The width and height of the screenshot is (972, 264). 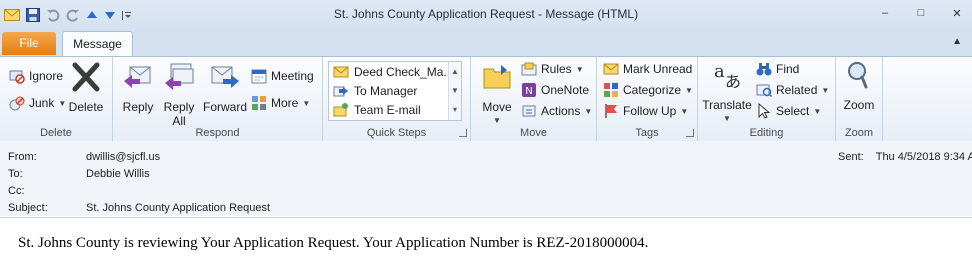 I want to click on ribbon-tabs: File Message ▲, so click(x=486, y=43).